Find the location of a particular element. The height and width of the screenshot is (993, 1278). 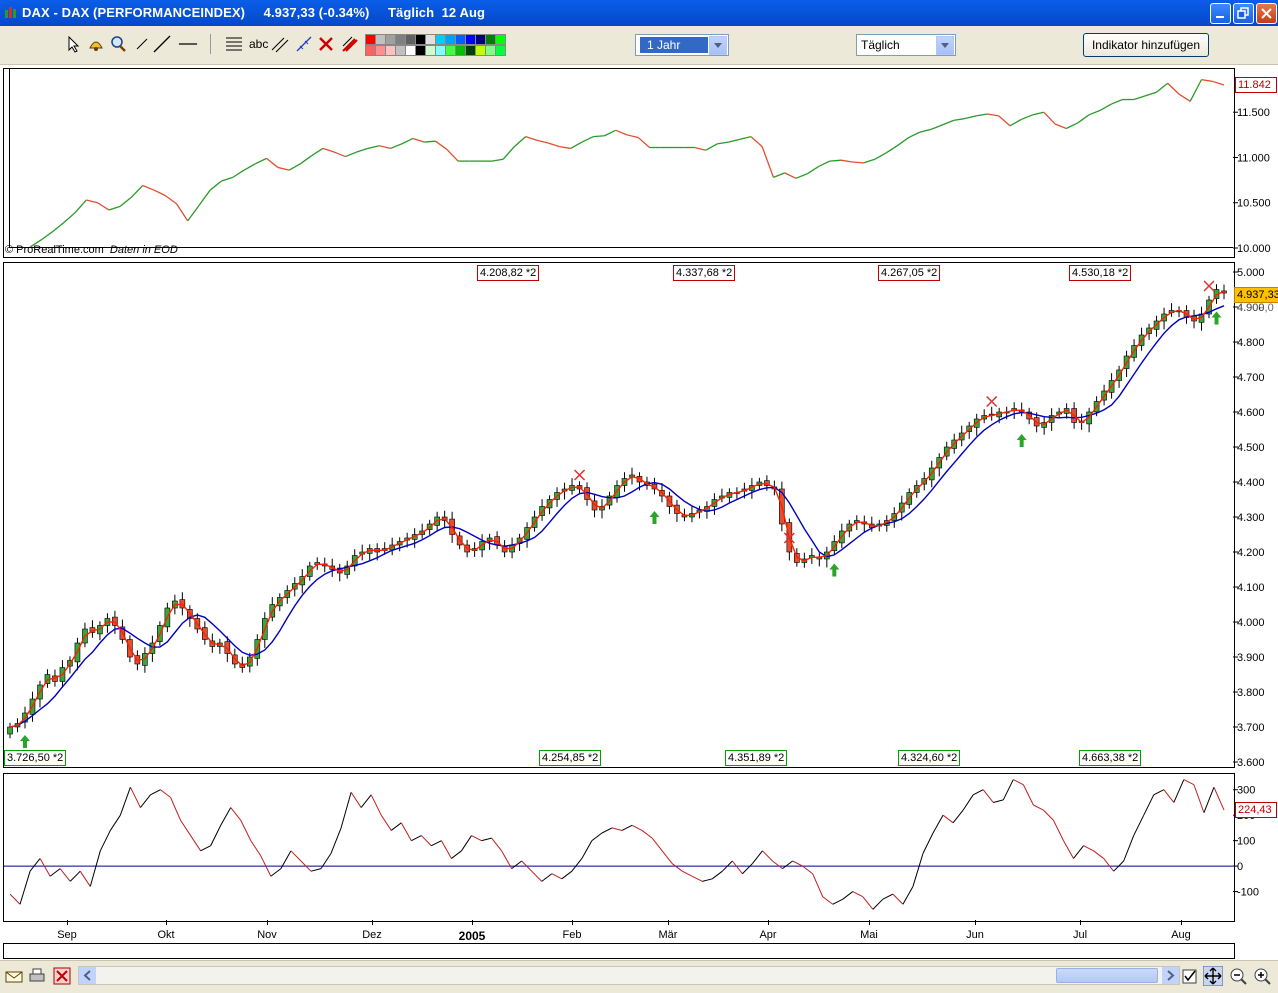

zoom-icon is located at coordinates (118, 44).